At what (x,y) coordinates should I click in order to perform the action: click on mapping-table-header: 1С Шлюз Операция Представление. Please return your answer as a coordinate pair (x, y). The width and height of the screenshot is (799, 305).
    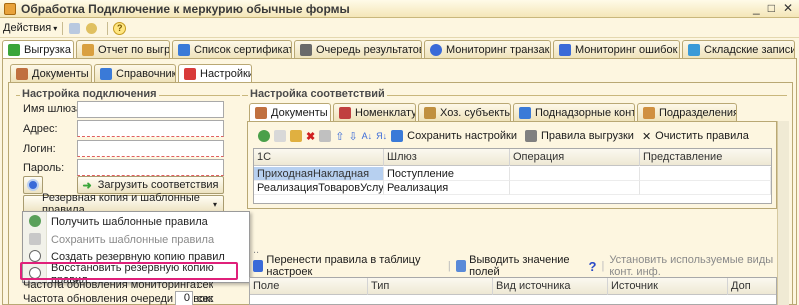
    Looking at the image, I should click on (512, 157).